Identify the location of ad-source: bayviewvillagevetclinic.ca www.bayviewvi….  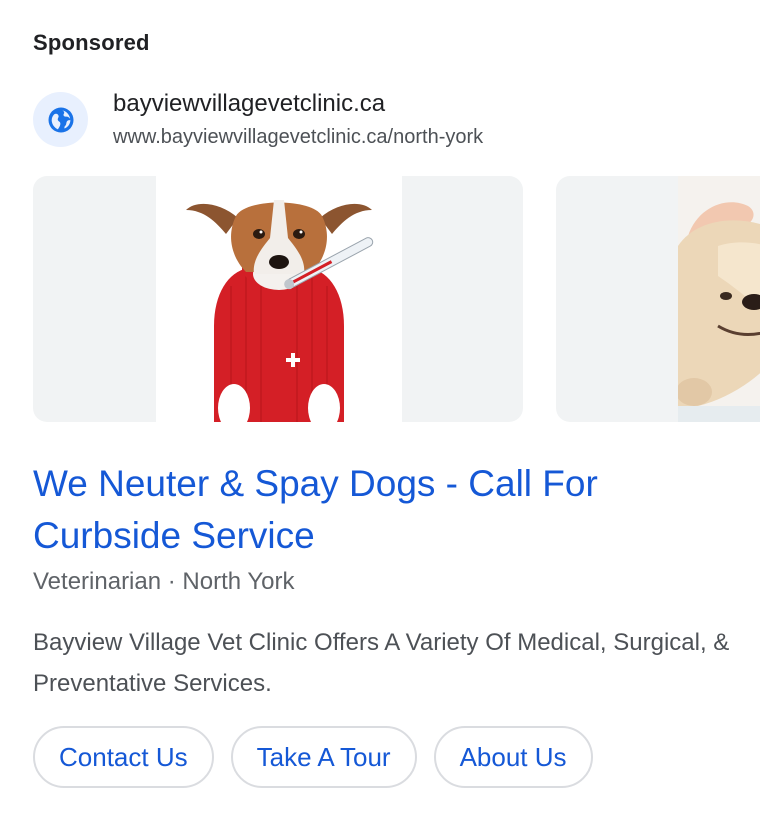
(383, 120).